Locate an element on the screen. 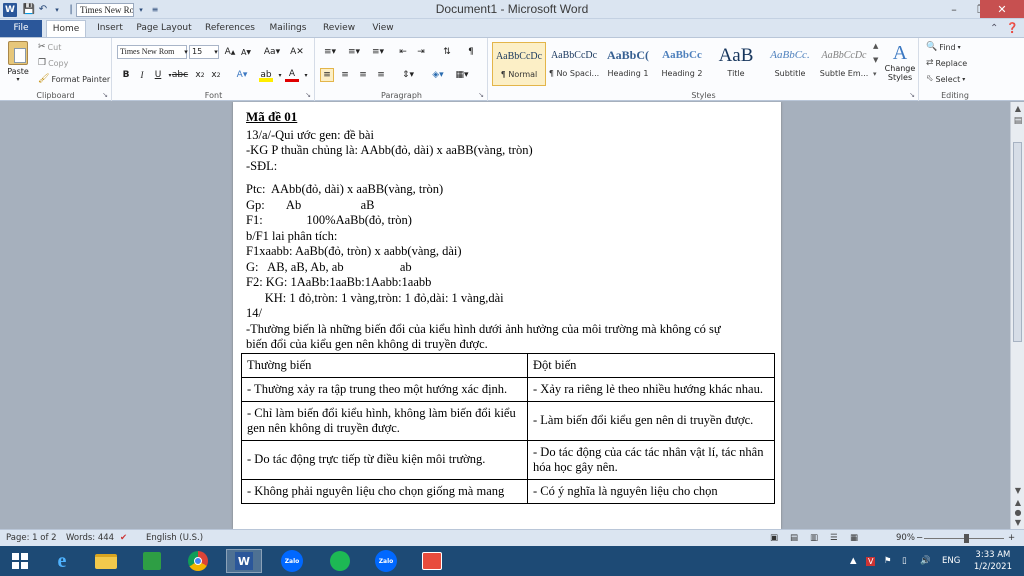 This screenshot has height=576, width=1024. tab-file: File is located at coordinates (21, 28).